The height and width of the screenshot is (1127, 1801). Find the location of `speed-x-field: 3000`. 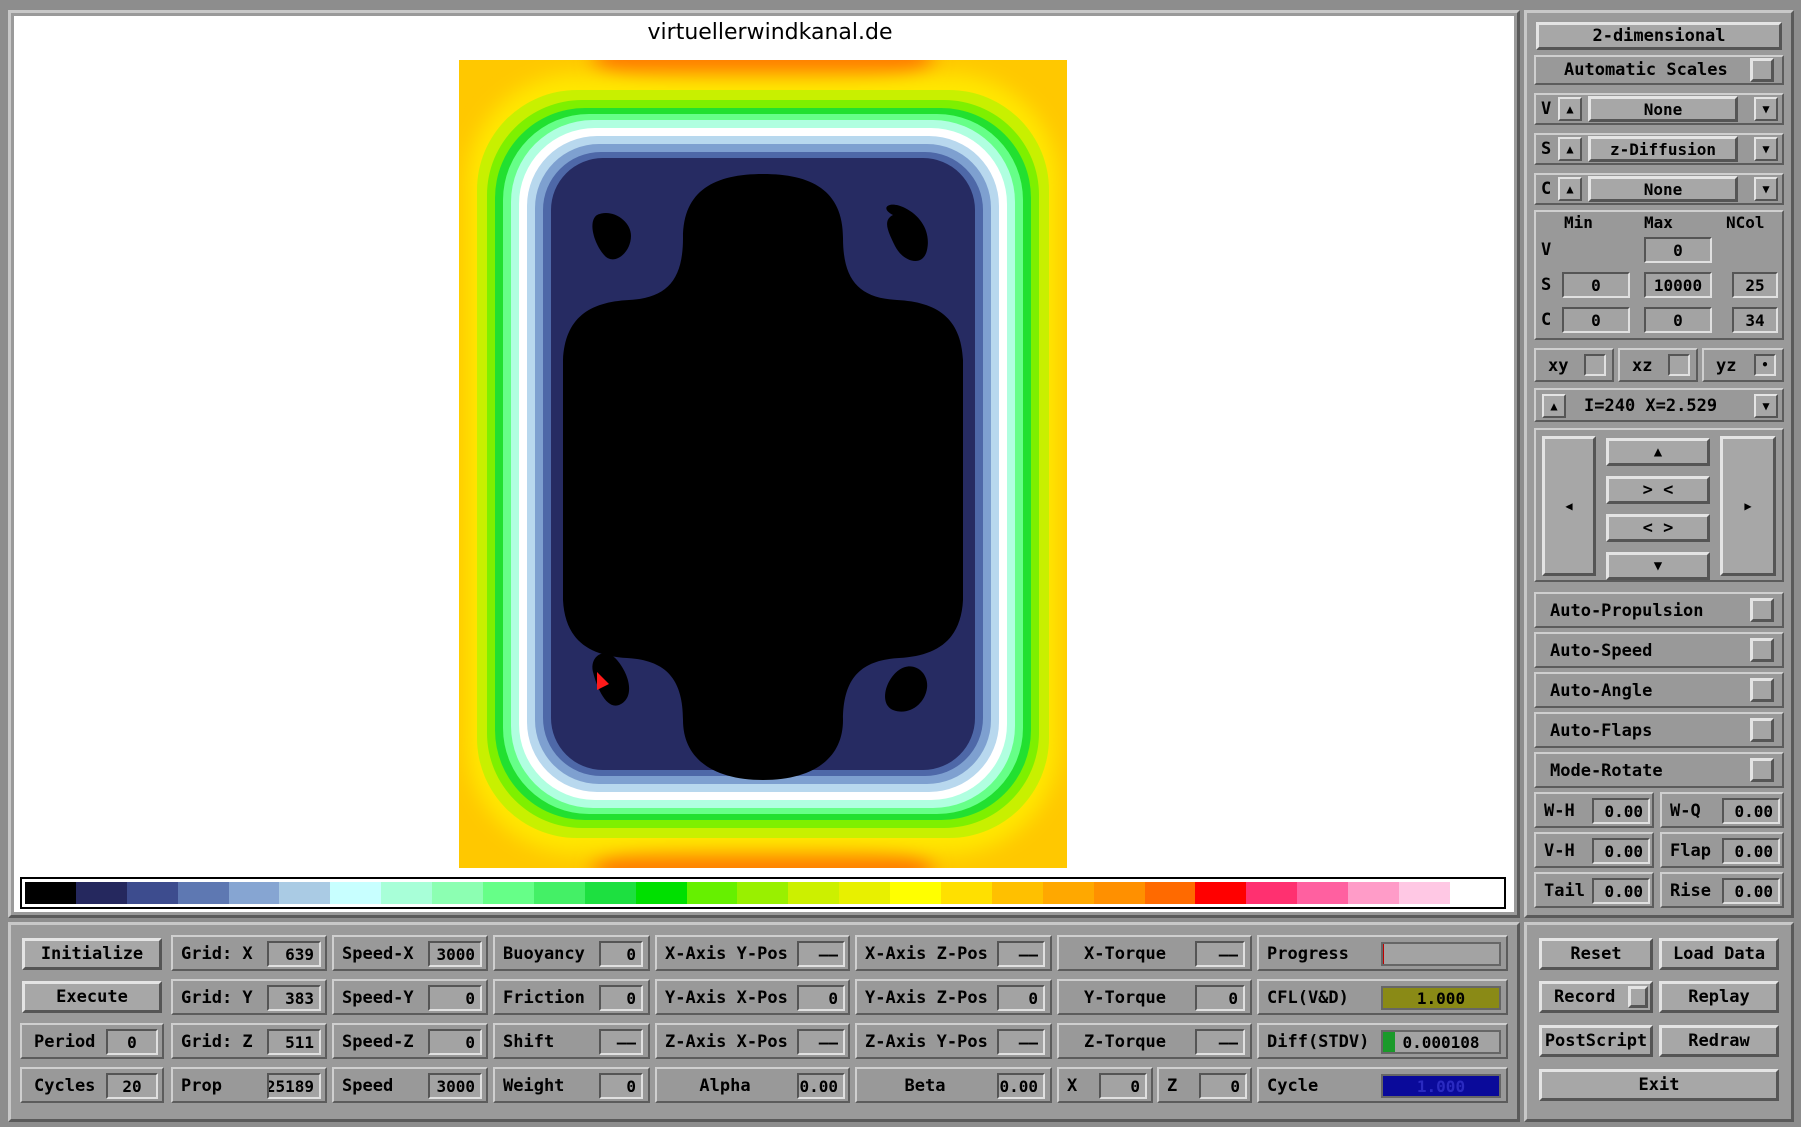

speed-x-field: 3000 is located at coordinates (455, 954).